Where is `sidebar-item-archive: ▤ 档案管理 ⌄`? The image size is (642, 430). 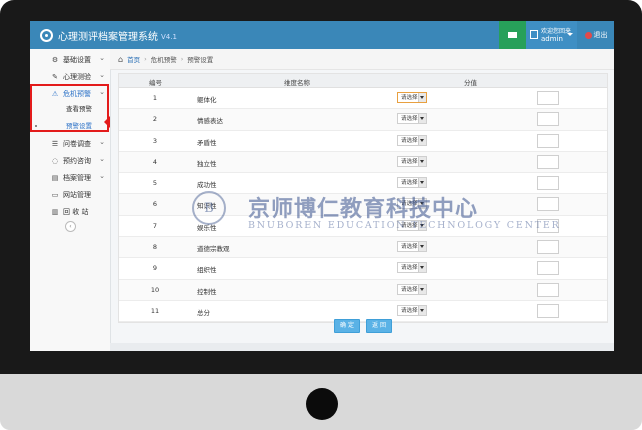 sidebar-item-archive: ▤ 档案管理 ⌄ is located at coordinates (70, 177).